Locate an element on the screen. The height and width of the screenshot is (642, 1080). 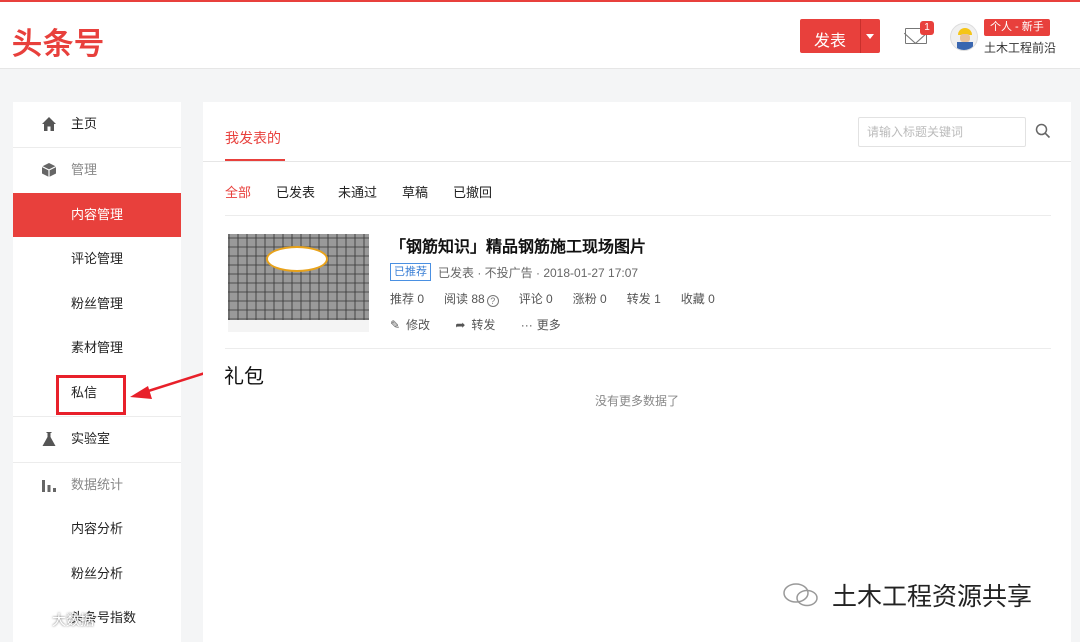
search-icon is located at coordinates (1043, 131).